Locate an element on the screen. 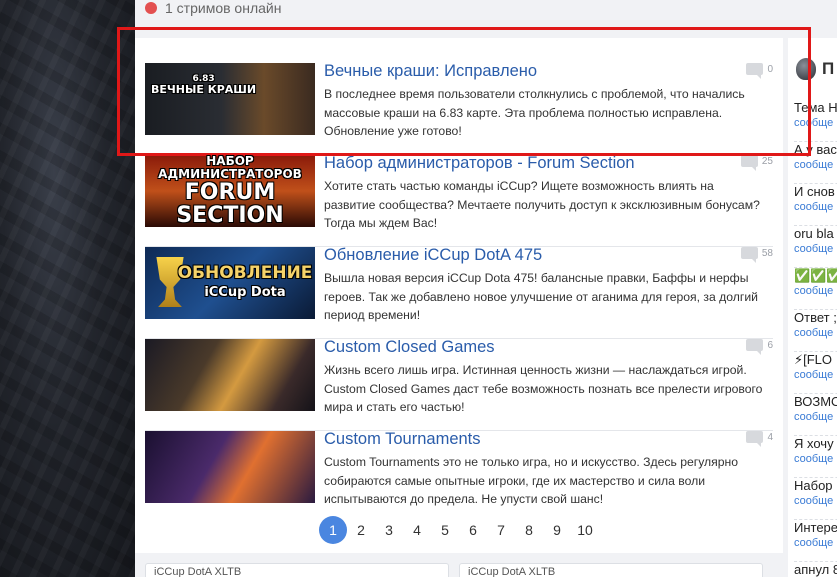 The image size is (837, 577). topic-title: ⚡[FLO is located at coordinates (813, 360).